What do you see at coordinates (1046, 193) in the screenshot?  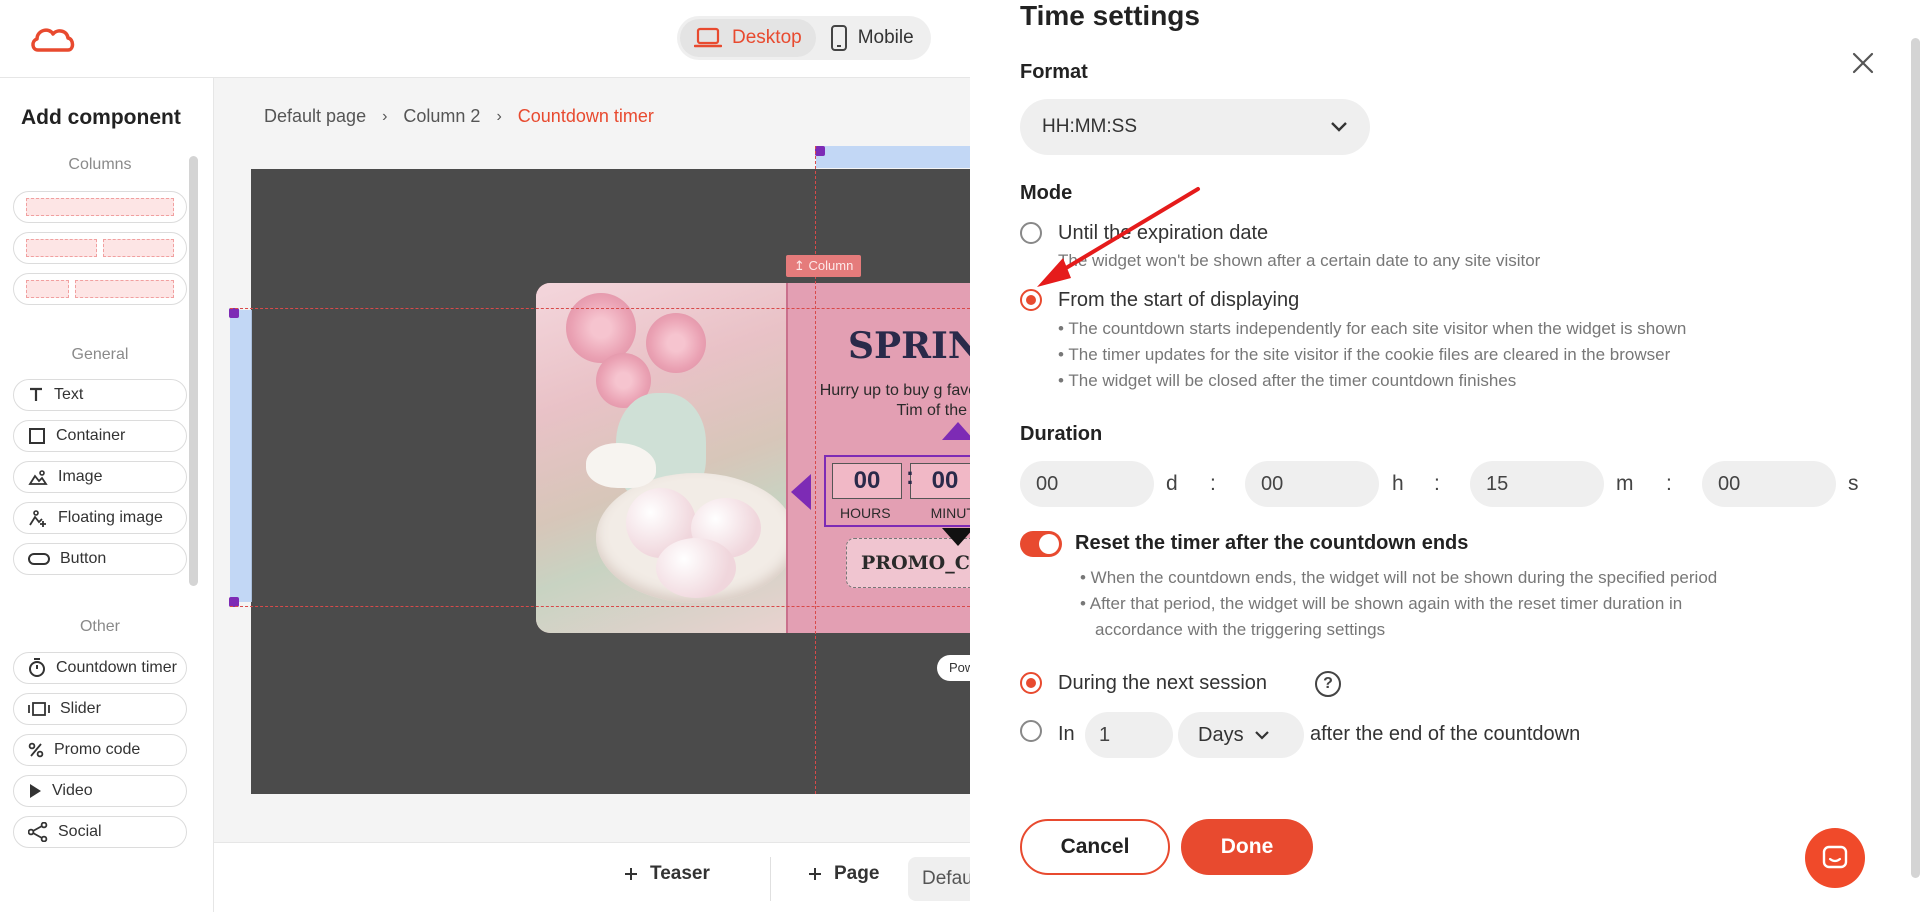 I see `mode-label: Mode` at bounding box center [1046, 193].